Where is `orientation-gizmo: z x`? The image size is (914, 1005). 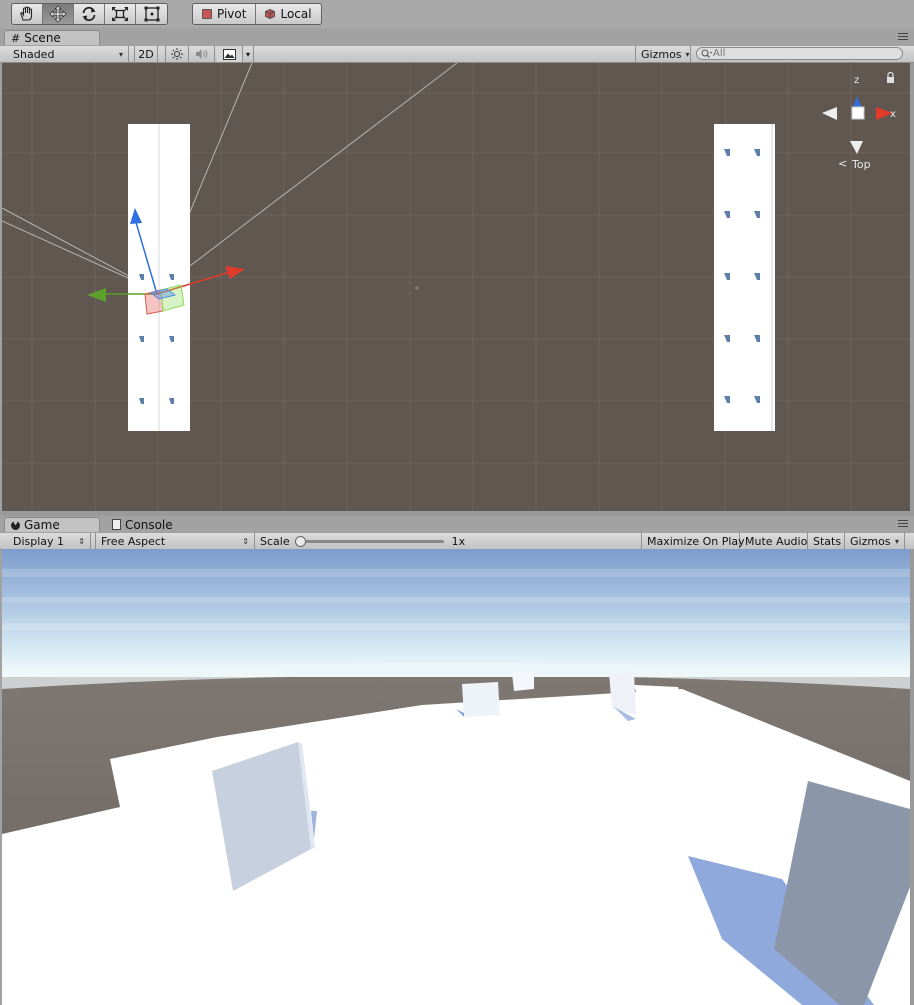
orientation-gizmo: z x is located at coordinates (859, 114).